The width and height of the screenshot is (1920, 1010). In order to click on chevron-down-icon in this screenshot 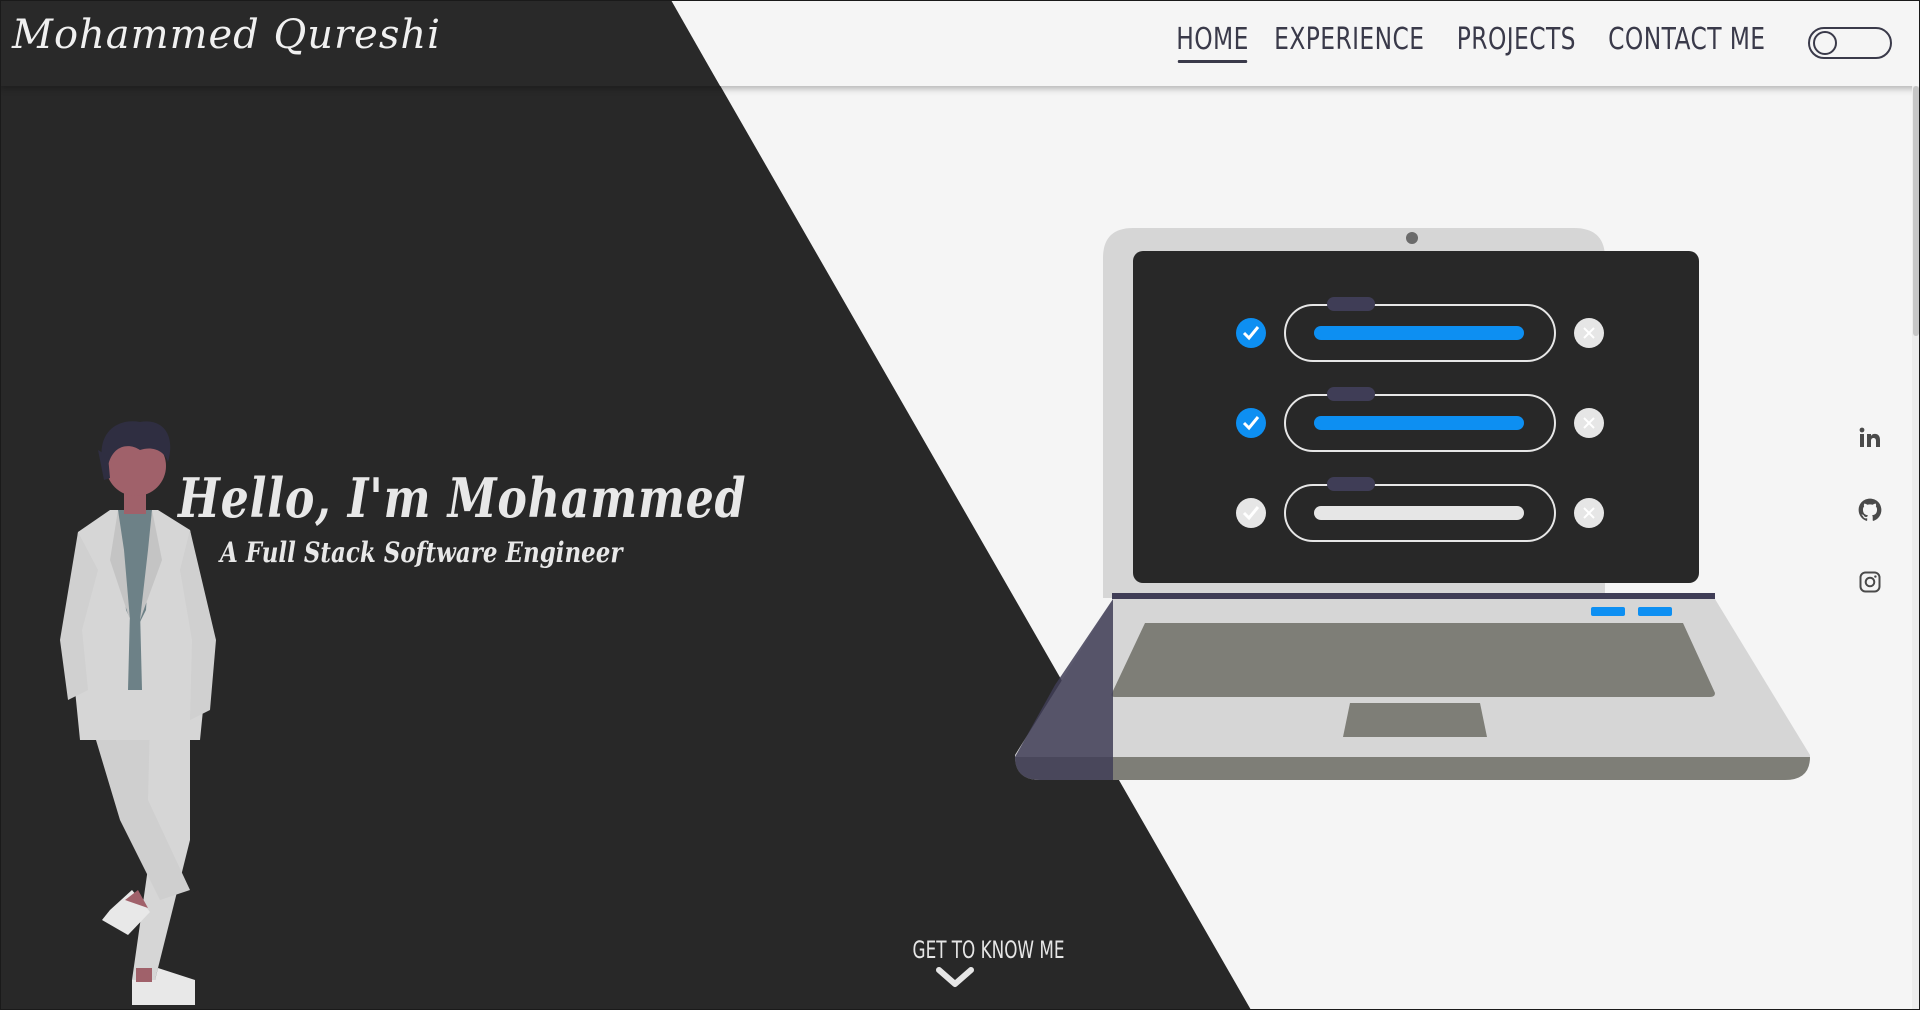, I will do `click(955, 977)`.